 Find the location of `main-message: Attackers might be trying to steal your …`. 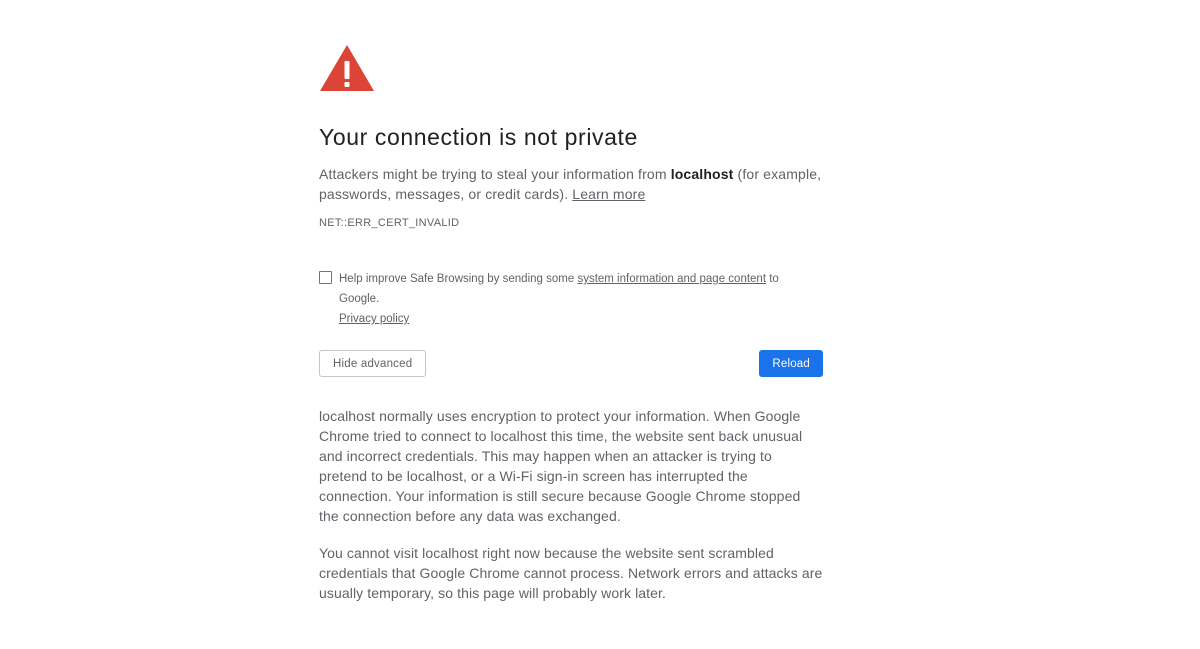

main-message: Attackers might be trying to steal your … is located at coordinates (571, 184).